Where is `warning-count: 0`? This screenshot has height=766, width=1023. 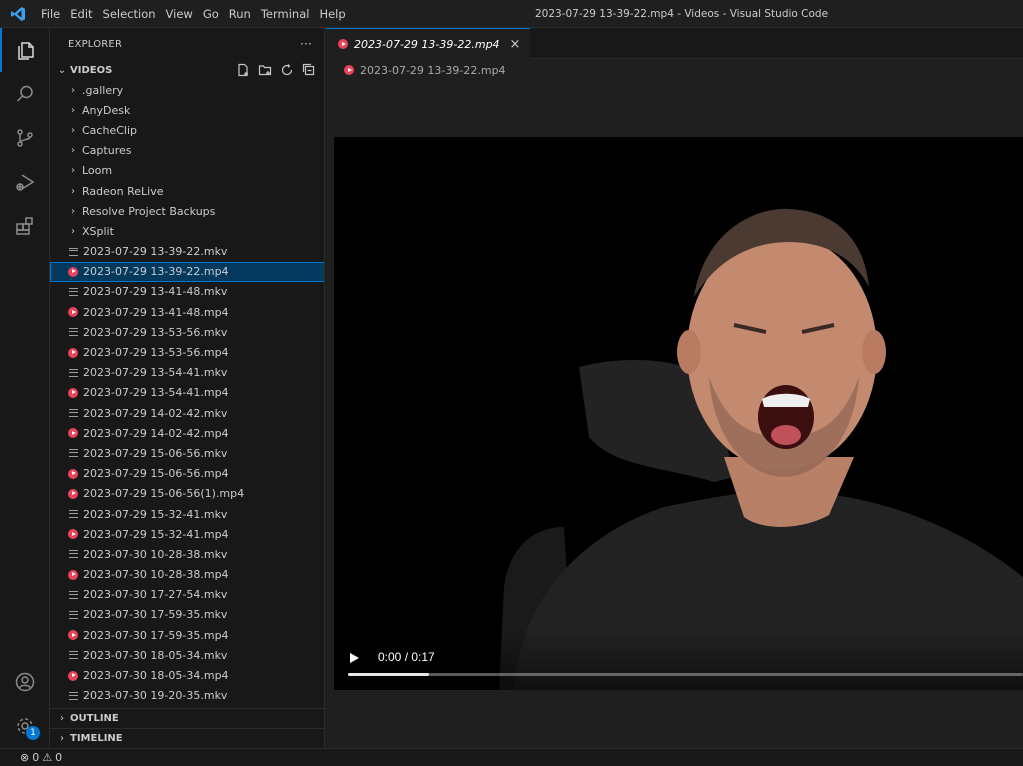
warning-count: 0 is located at coordinates (58, 757).